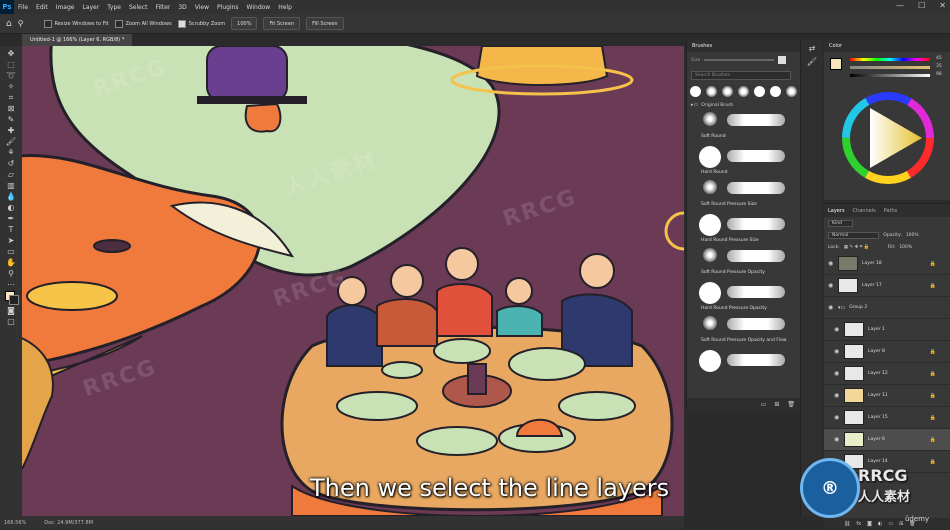 Image resolution: width=950 pixels, height=530 pixels. I want to click on menu-image: Image, so click(65, 7).